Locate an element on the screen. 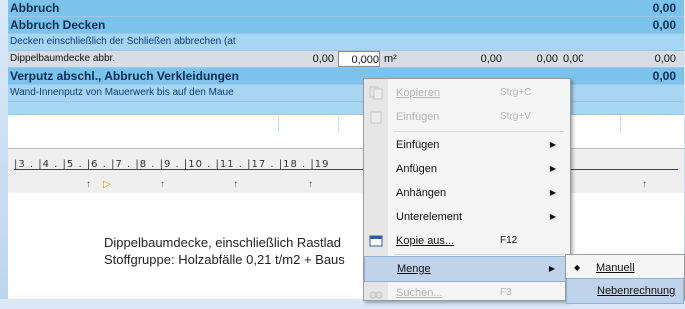 This screenshot has width=685, height=309. menu-item-insert: Einfügen ▶ is located at coordinates (467, 145).